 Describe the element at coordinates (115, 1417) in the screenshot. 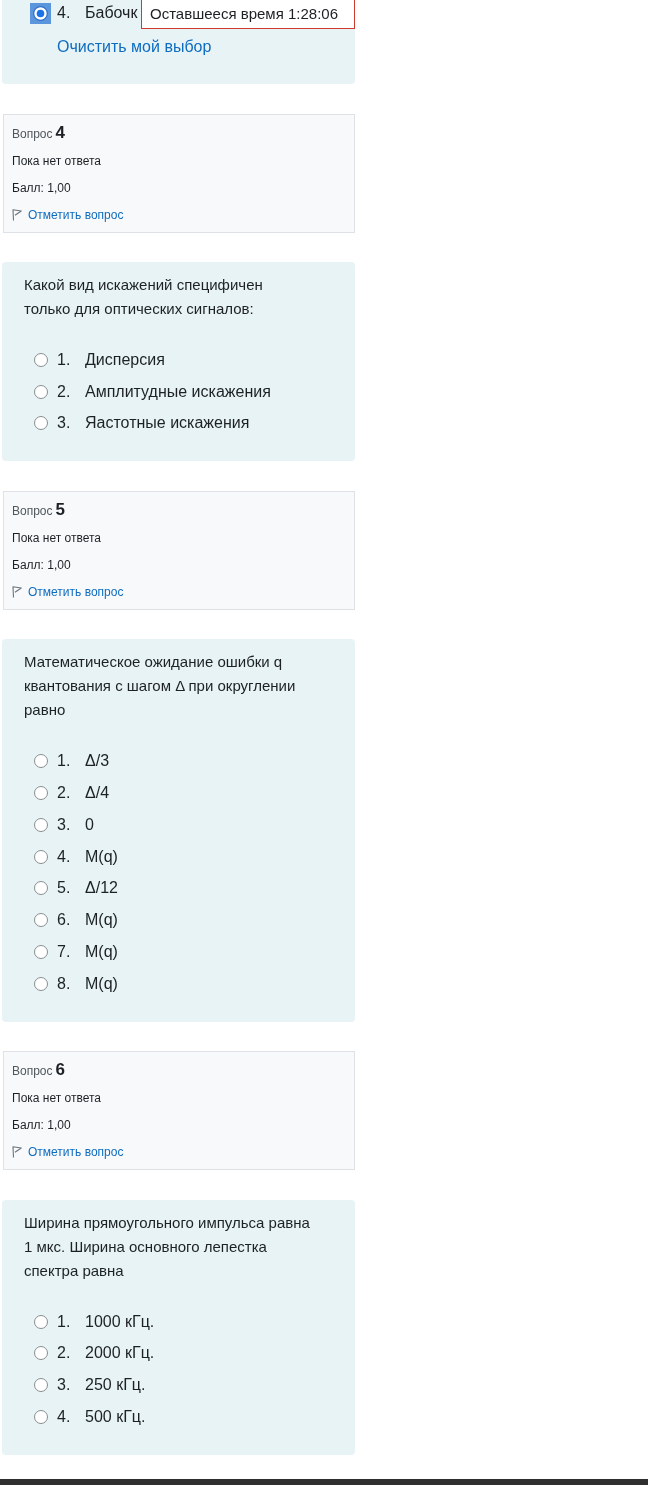

I see `option-text: 500 кГц.` at that location.